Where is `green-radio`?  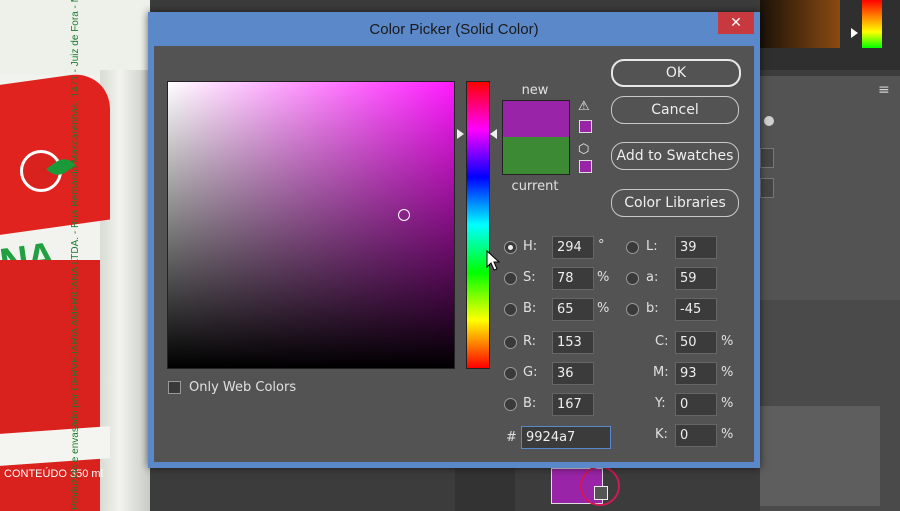
green-radio is located at coordinates (510, 373).